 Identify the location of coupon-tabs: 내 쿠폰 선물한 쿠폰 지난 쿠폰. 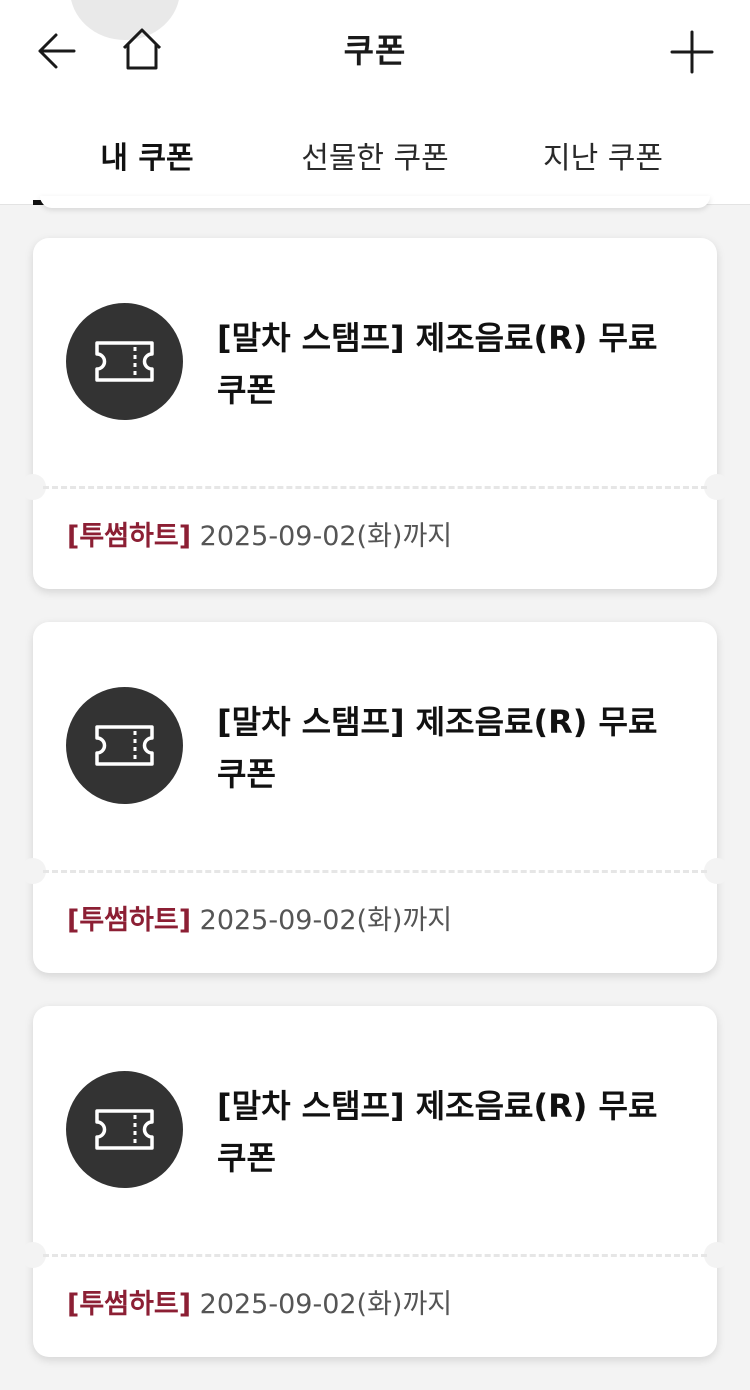
(375, 165).